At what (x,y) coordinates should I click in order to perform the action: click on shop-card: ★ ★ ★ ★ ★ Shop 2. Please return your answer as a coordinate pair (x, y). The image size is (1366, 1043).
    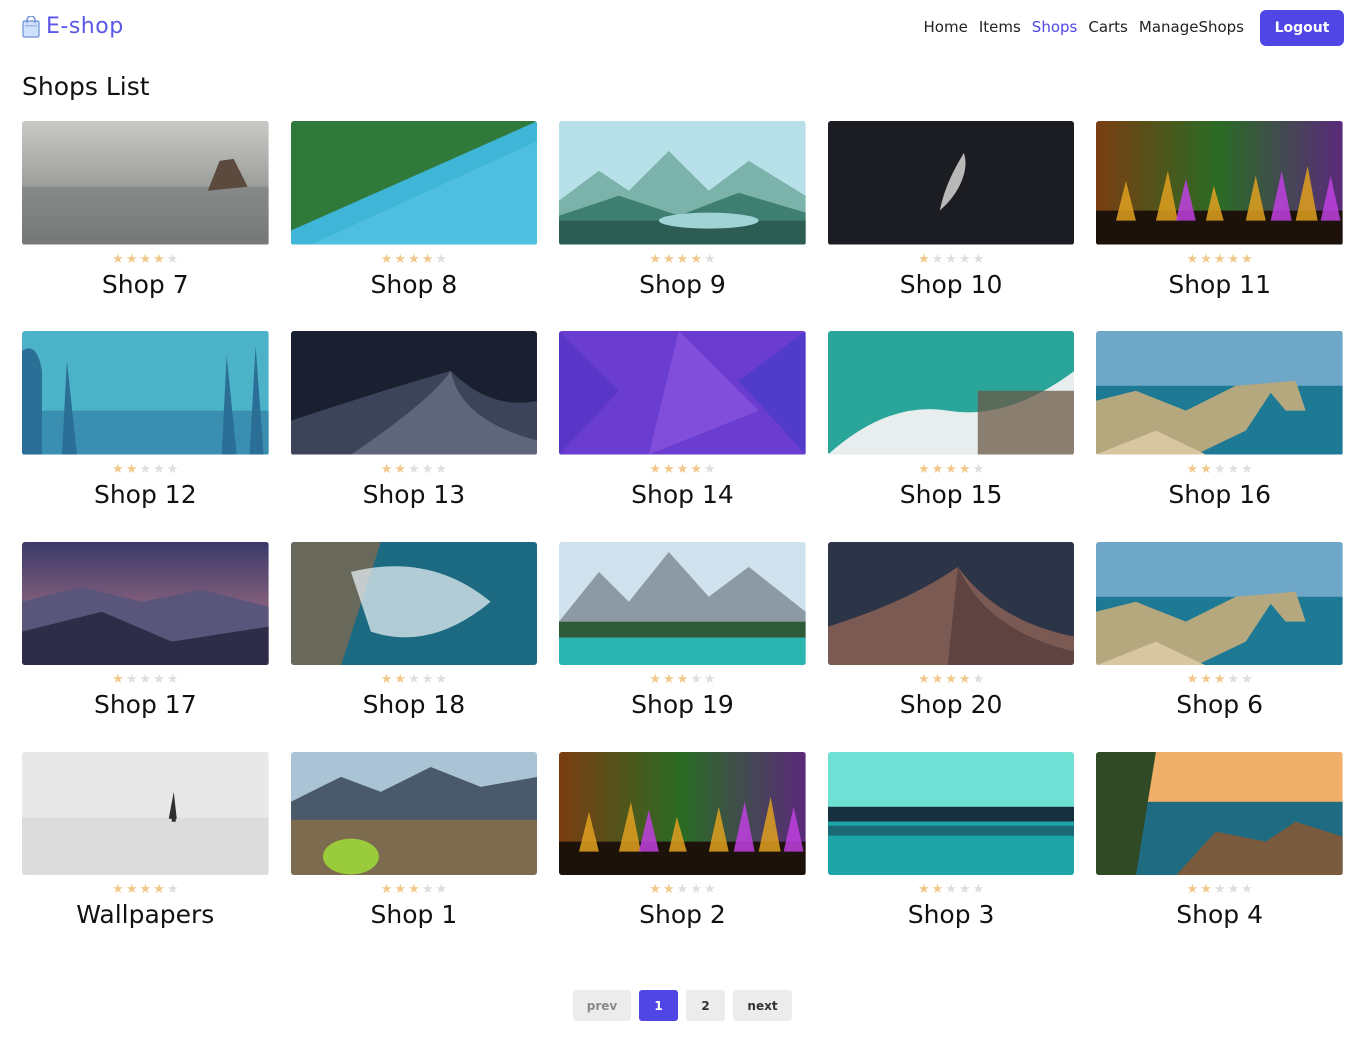
    Looking at the image, I should click on (682, 856).